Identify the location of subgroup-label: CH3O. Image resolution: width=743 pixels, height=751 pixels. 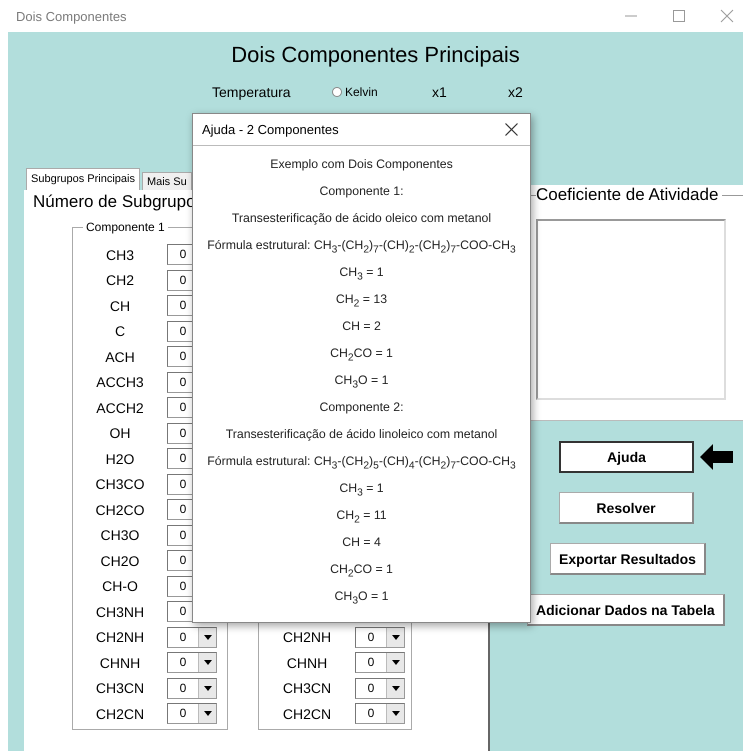
(120, 535).